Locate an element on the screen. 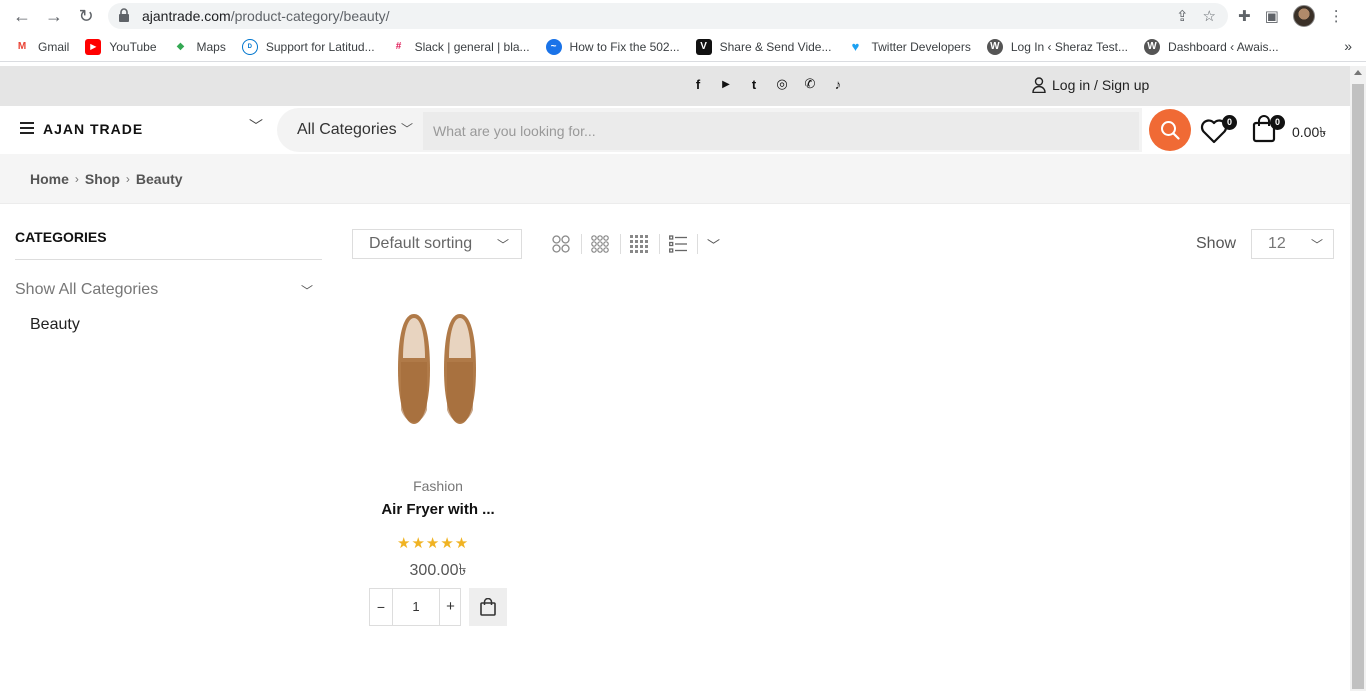 This screenshot has height=691, width=1366. cart-button: 0 is located at coordinates (1268, 129).